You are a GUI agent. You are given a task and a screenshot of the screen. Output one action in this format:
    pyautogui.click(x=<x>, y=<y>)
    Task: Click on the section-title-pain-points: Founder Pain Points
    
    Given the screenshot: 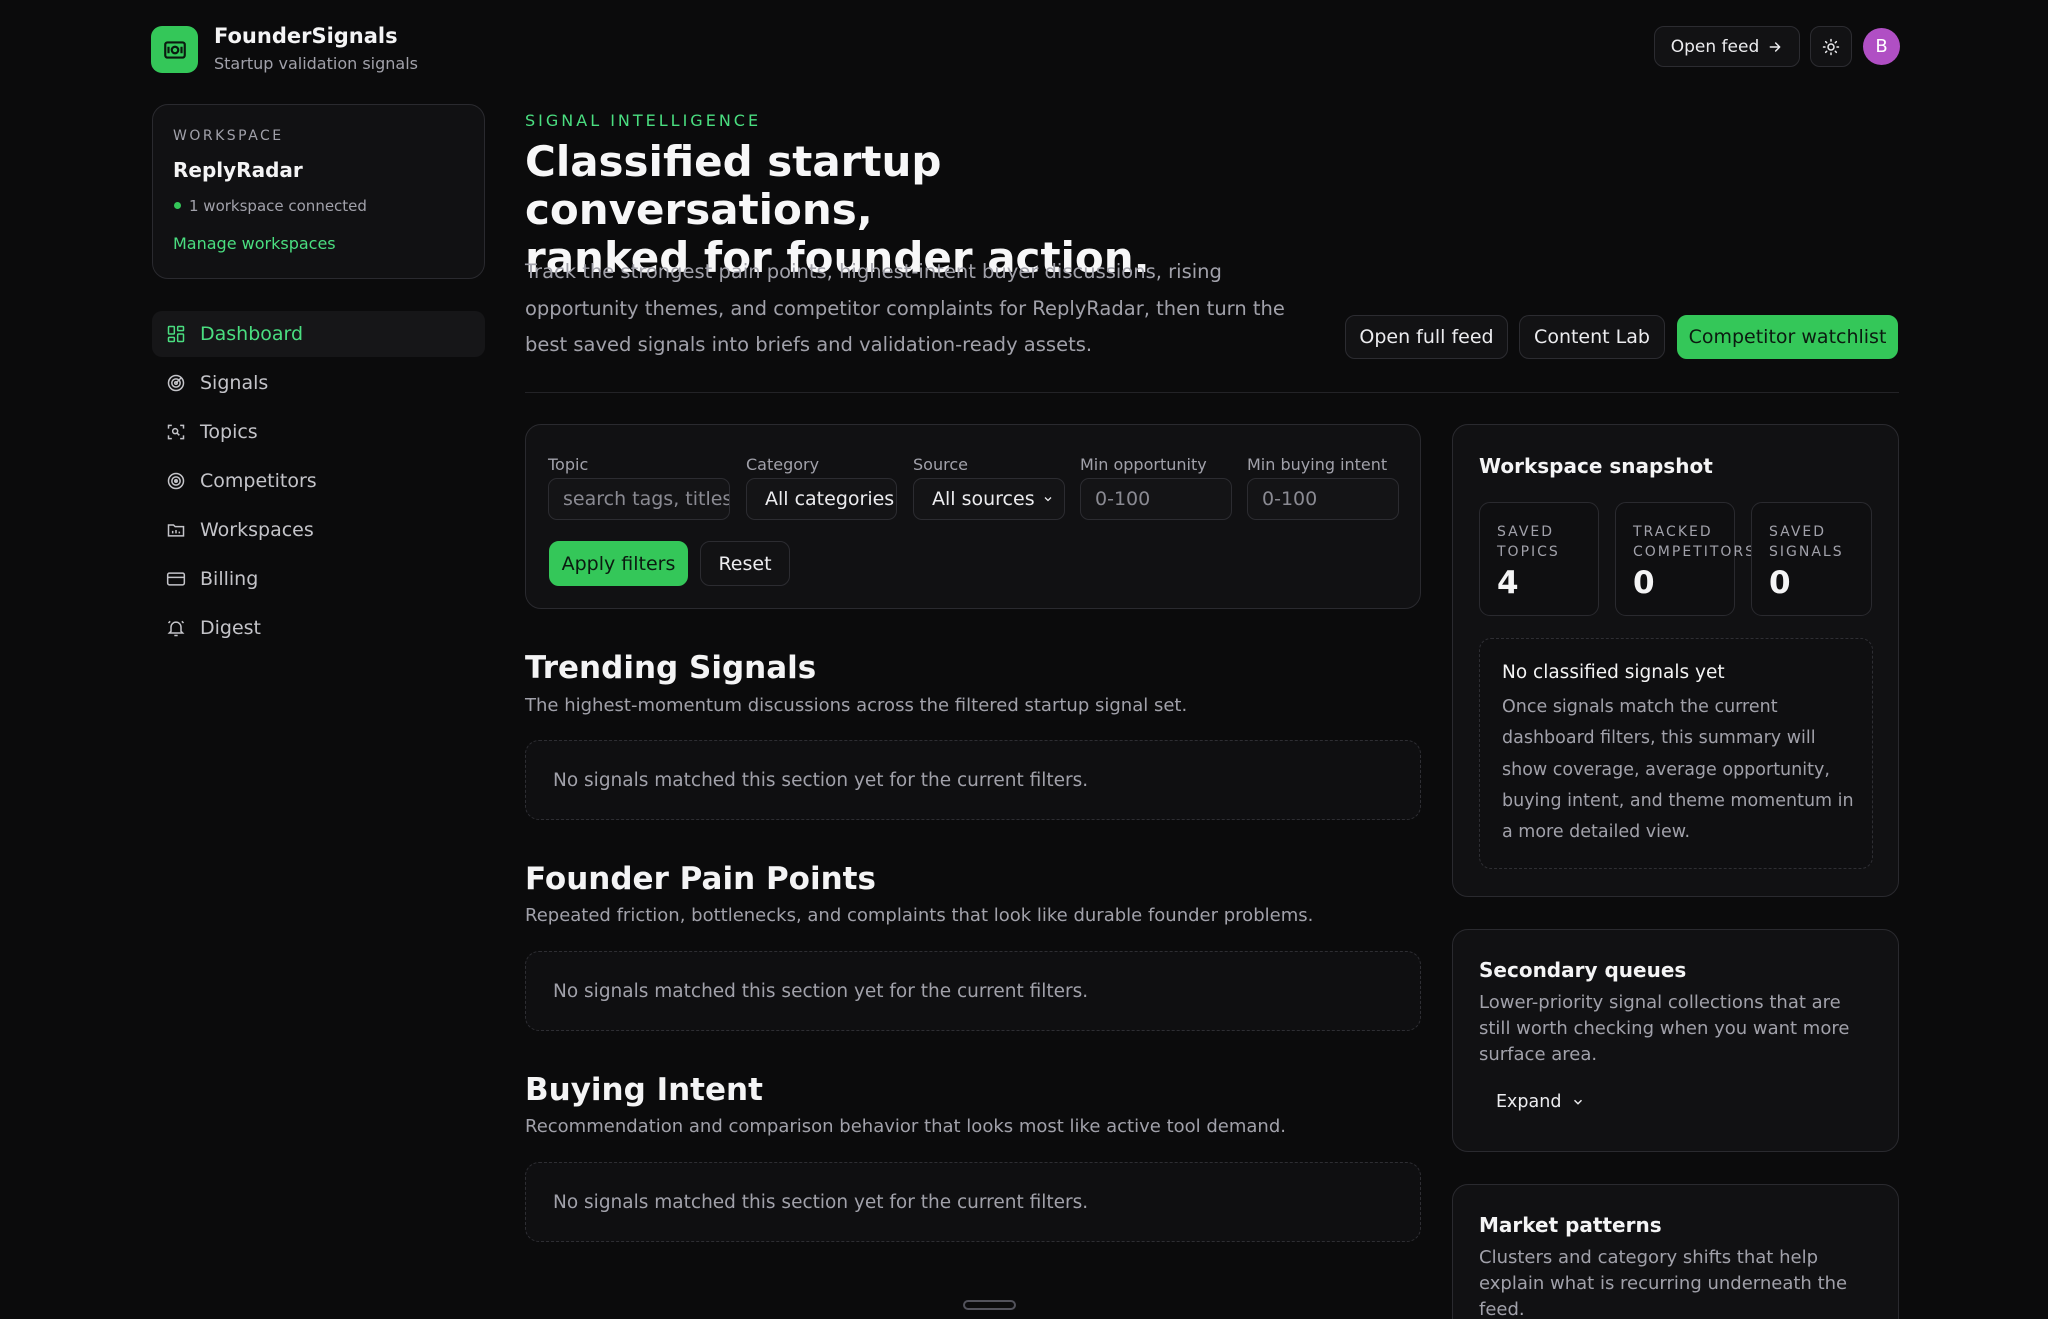 What is the action you would take?
    pyautogui.click(x=700, y=879)
    